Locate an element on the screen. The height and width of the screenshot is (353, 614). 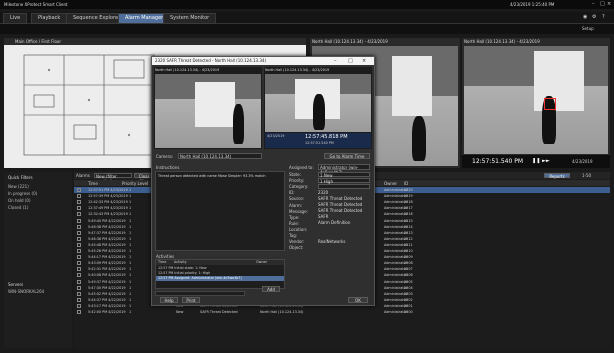
minimize-icon: – is located at coordinates (593, 4).